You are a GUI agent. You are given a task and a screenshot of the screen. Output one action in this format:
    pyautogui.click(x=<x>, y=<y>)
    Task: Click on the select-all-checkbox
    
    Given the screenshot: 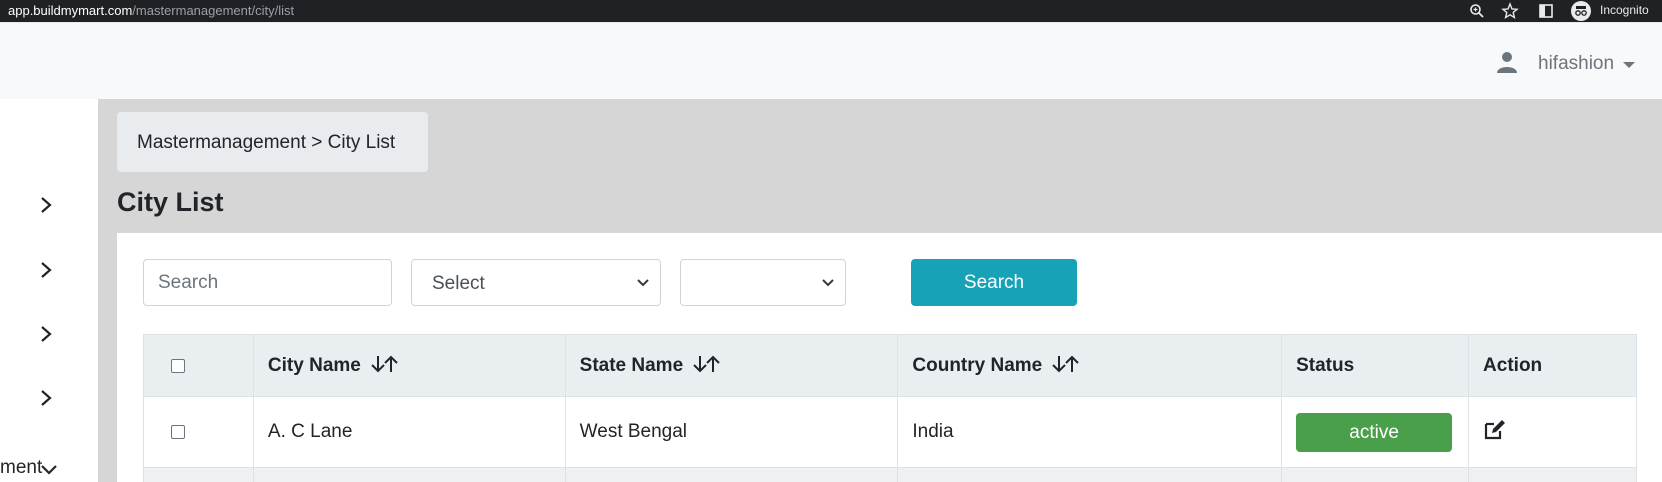 What is the action you would take?
    pyautogui.click(x=178, y=365)
    